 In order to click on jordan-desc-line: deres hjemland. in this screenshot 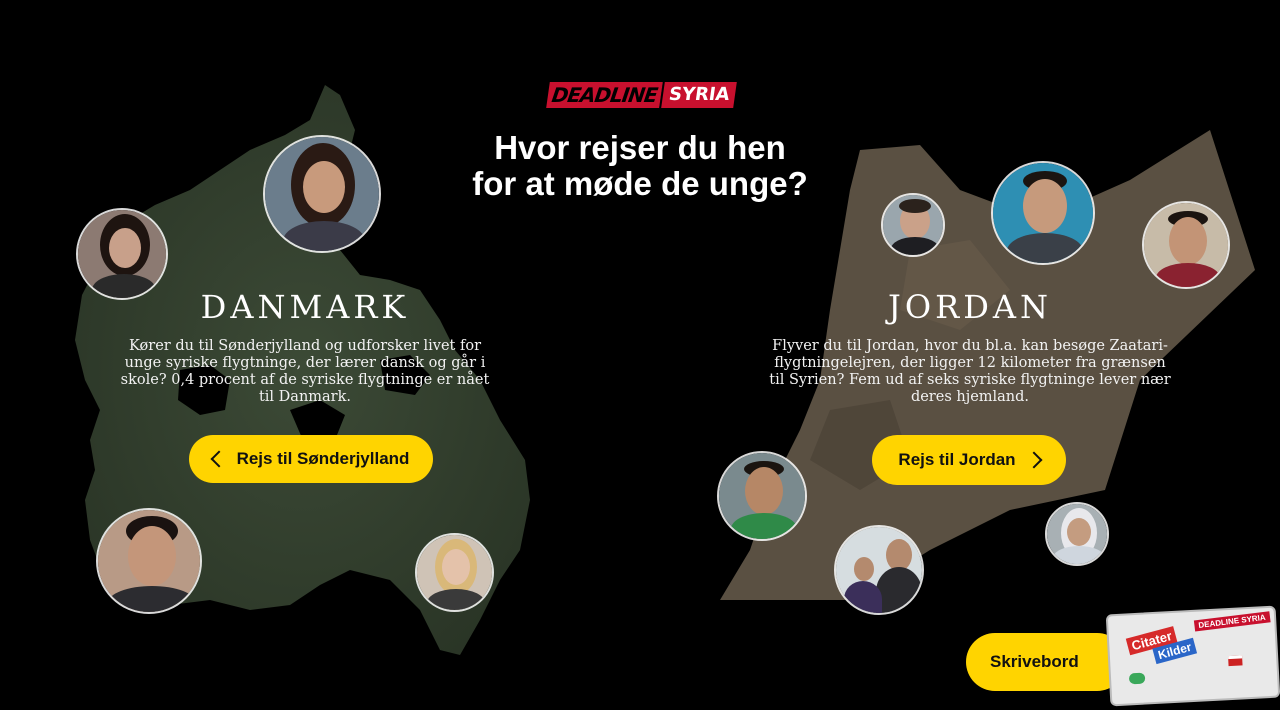, I will do `click(970, 397)`.